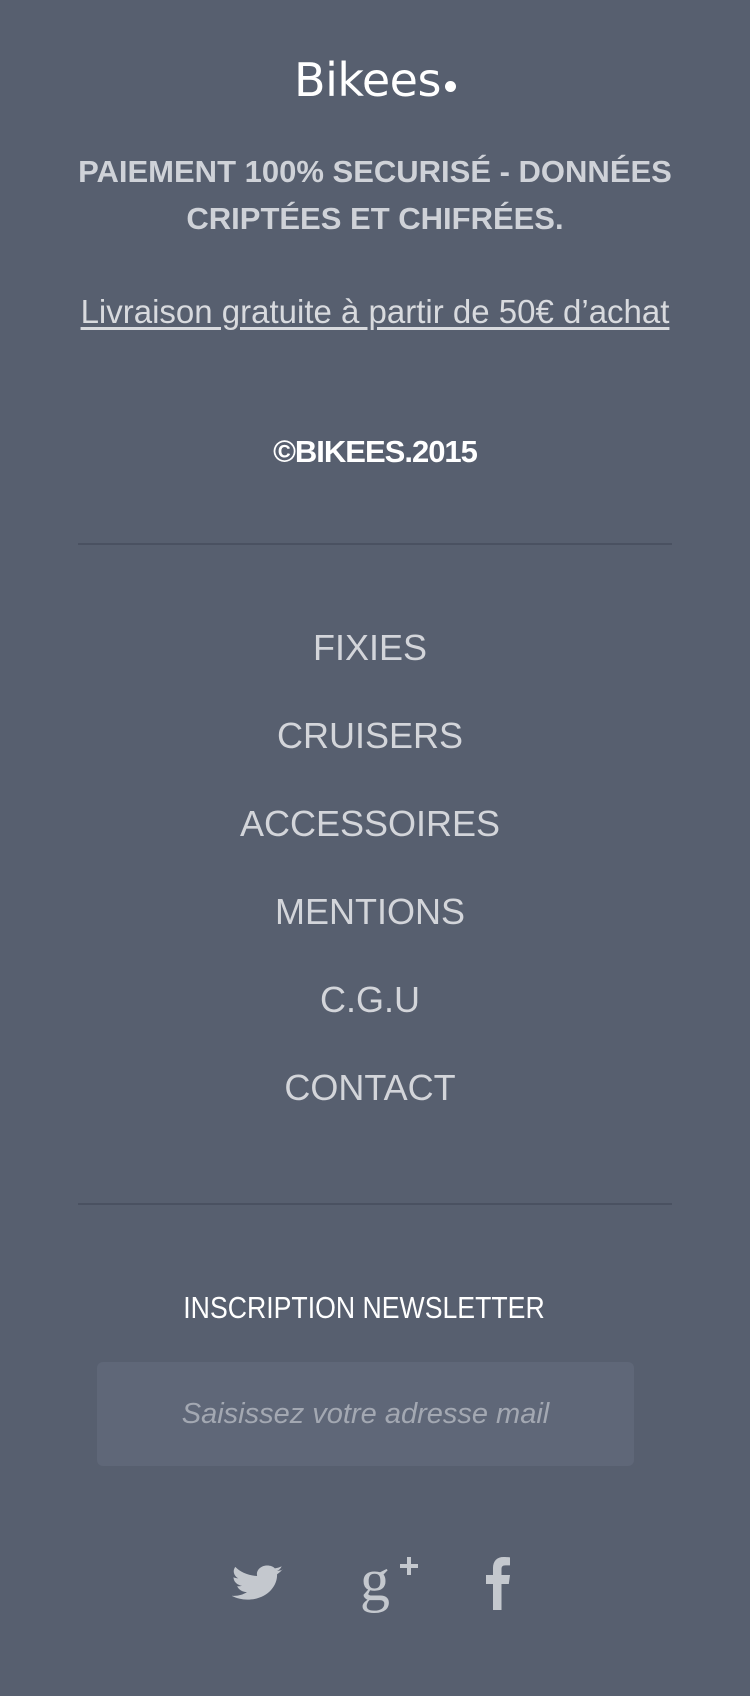 The height and width of the screenshot is (1696, 750). What do you see at coordinates (370, 840) in the screenshot?
I see `nav-item-accessoires: ACCESSOIRES` at bounding box center [370, 840].